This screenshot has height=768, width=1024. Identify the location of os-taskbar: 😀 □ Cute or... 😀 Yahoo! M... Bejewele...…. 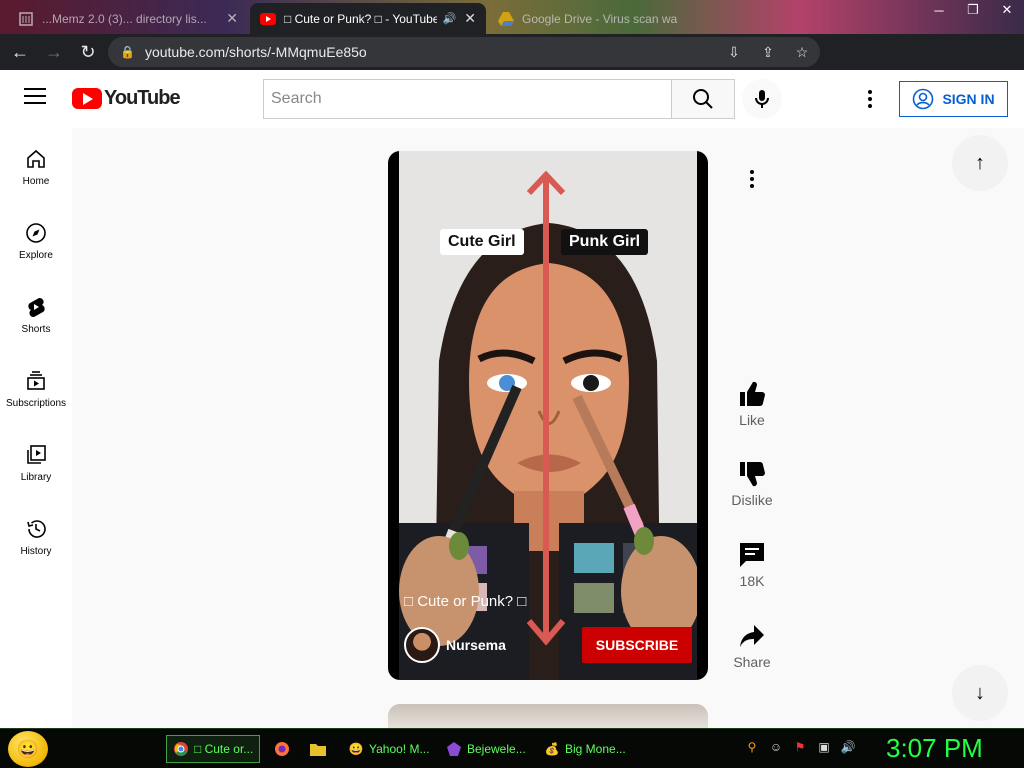
(512, 748).